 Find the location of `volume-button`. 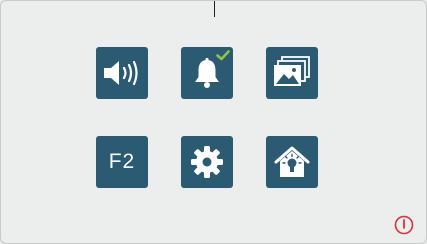

volume-button is located at coordinates (122, 73).